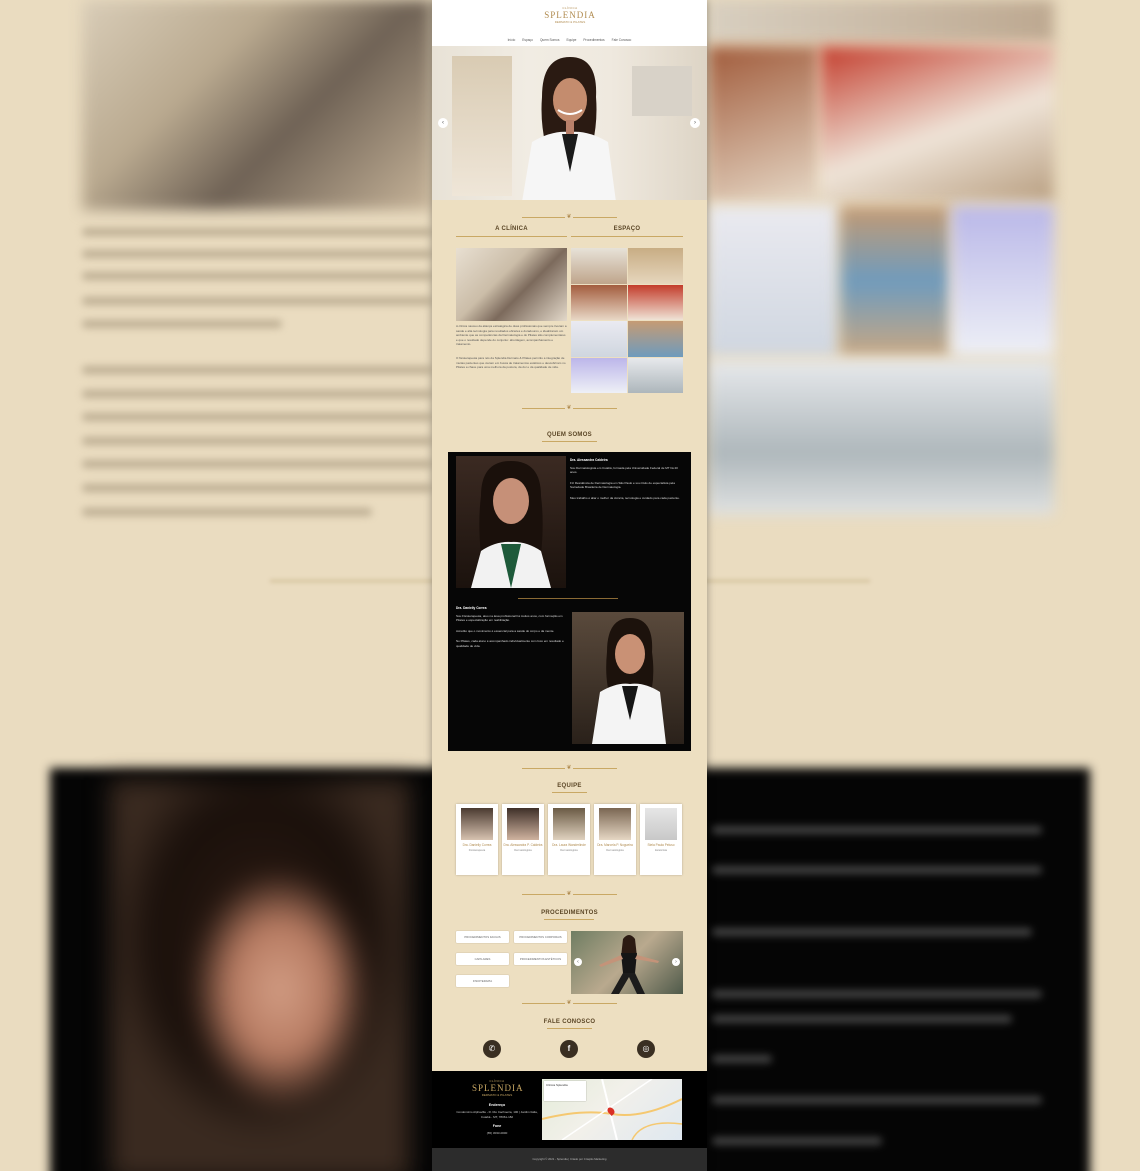 This screenshot has width=1140, height=1171. What do you see at coordinates (527, 40) in the screenshot?
I see `nav-item-espaco: Espaço` at bounding box center [527, 40].